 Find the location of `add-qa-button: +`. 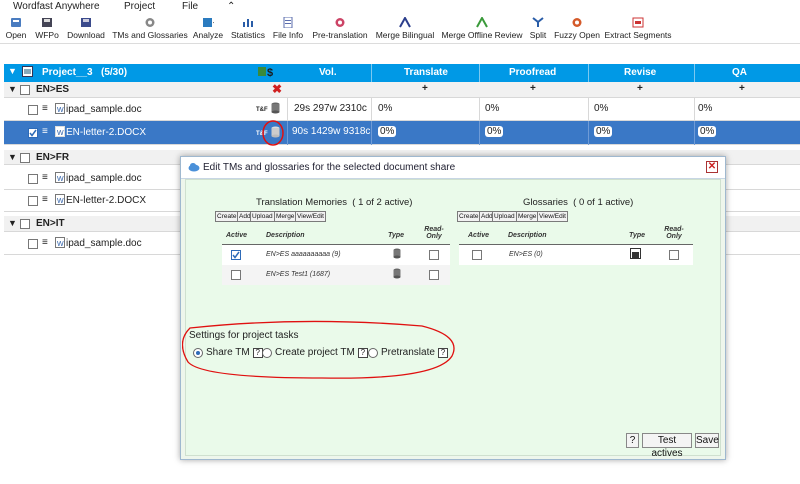

add-qa-button: + is located at coordinates (742, 88).